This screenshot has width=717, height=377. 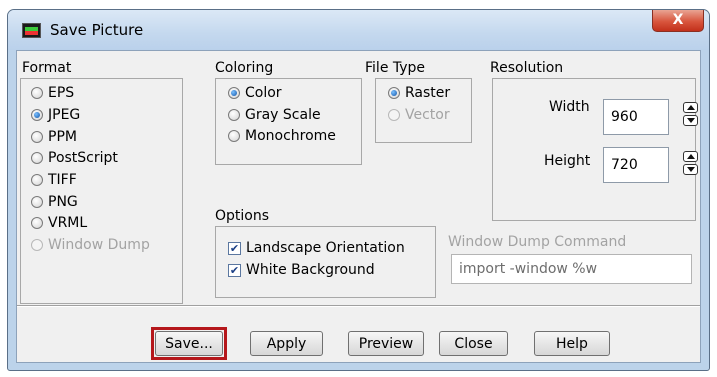 I want to click on format-option-eps: EPS, so click(x=52, y=93).